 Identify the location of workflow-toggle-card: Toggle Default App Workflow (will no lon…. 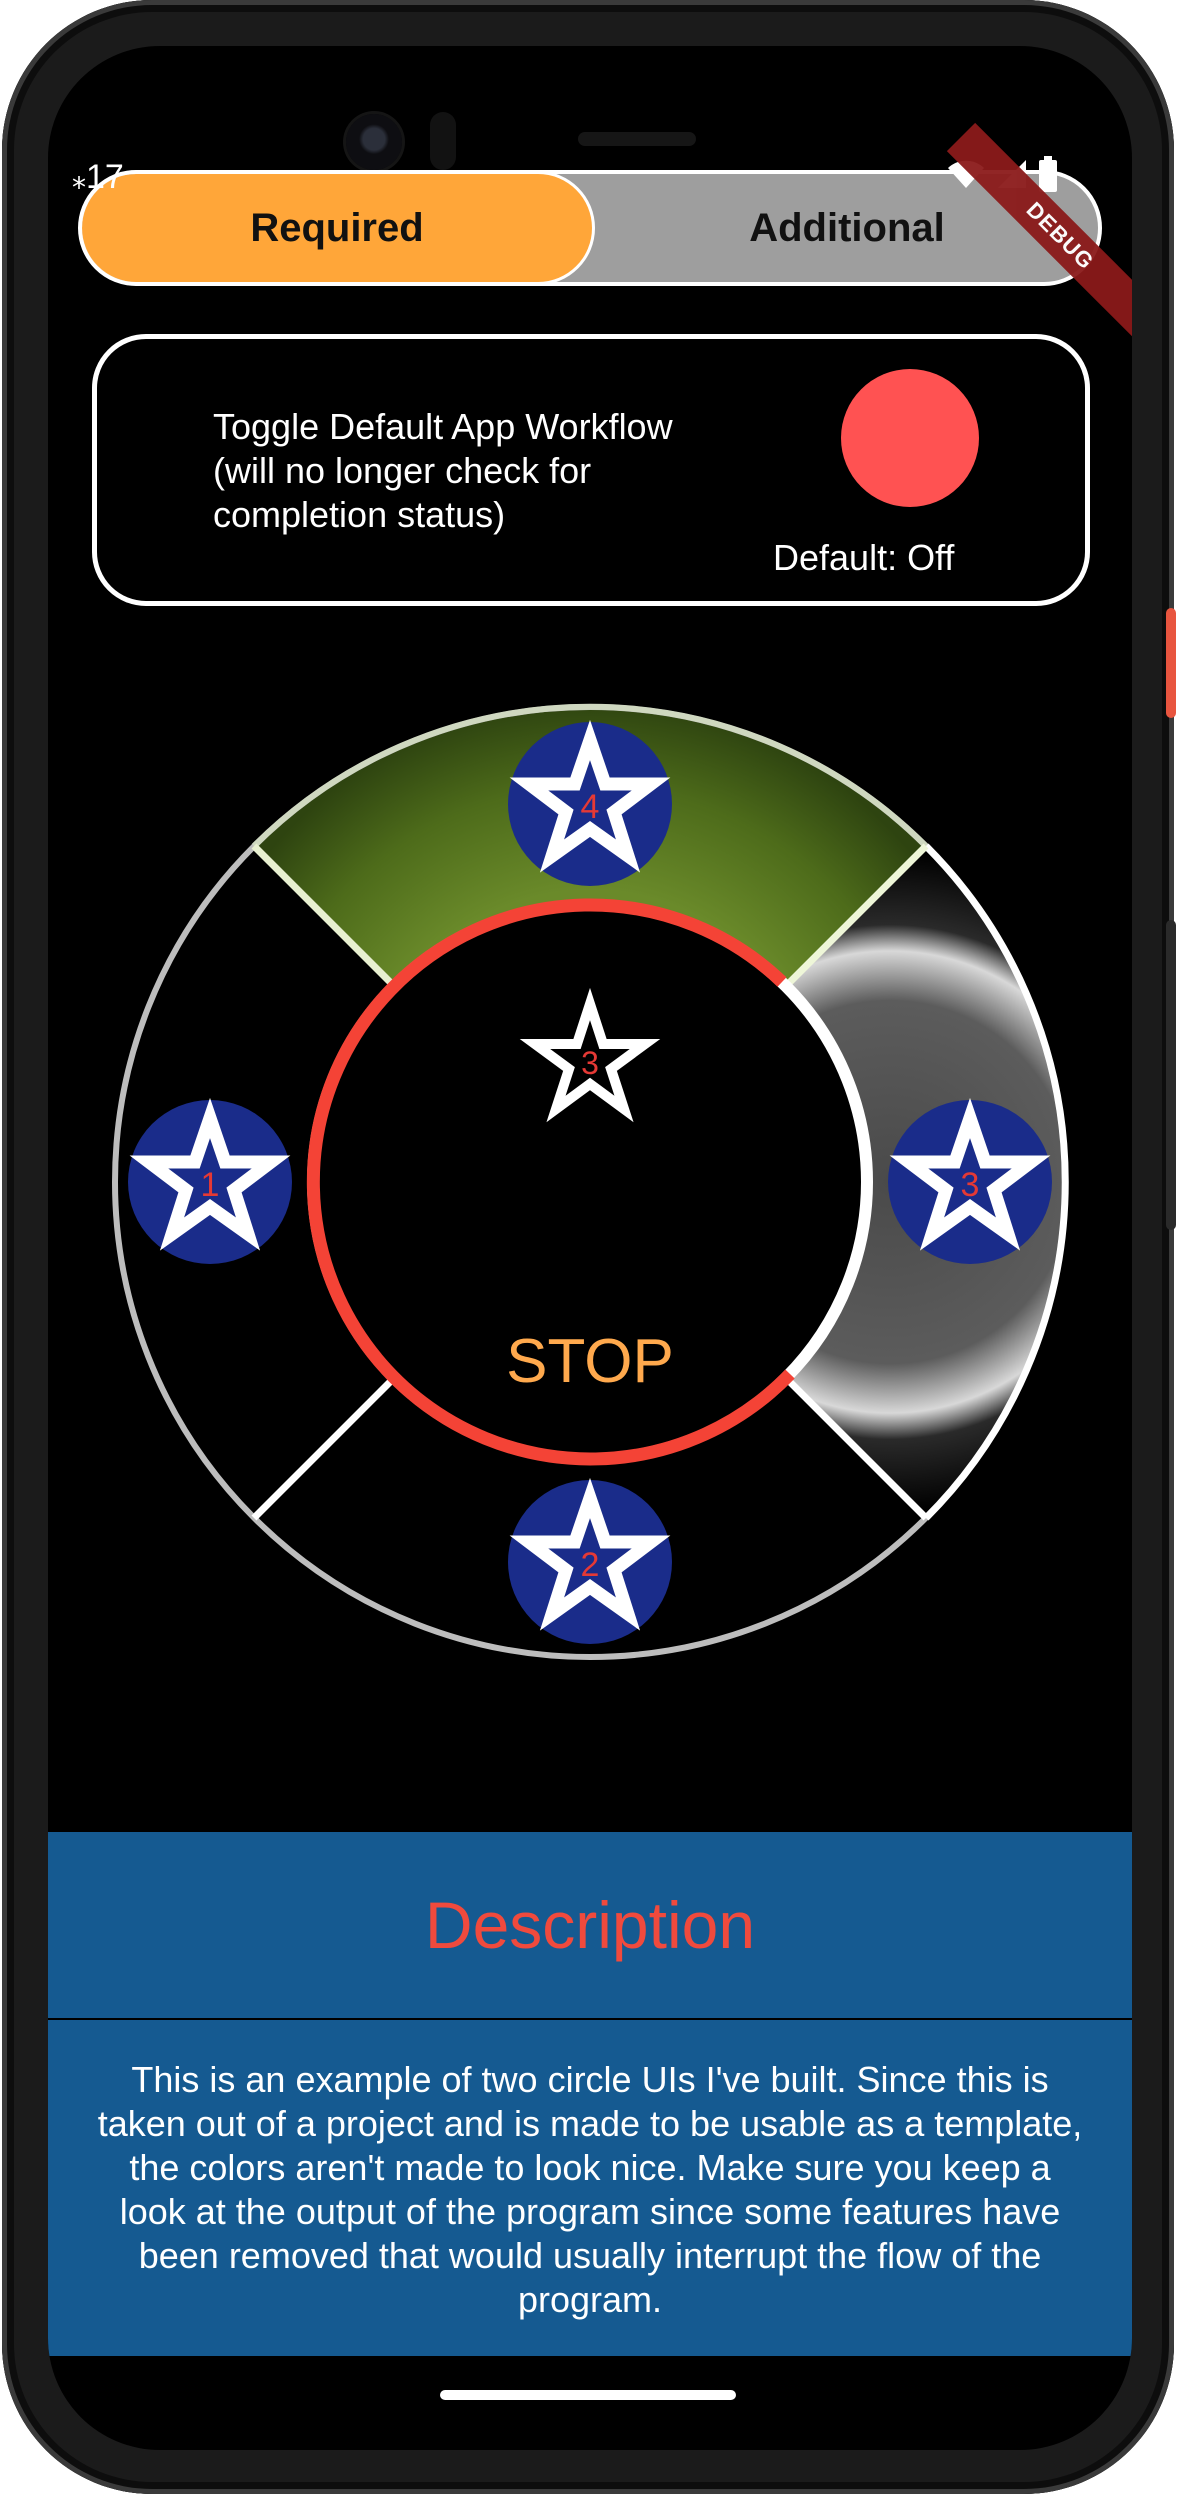
(591, 470).